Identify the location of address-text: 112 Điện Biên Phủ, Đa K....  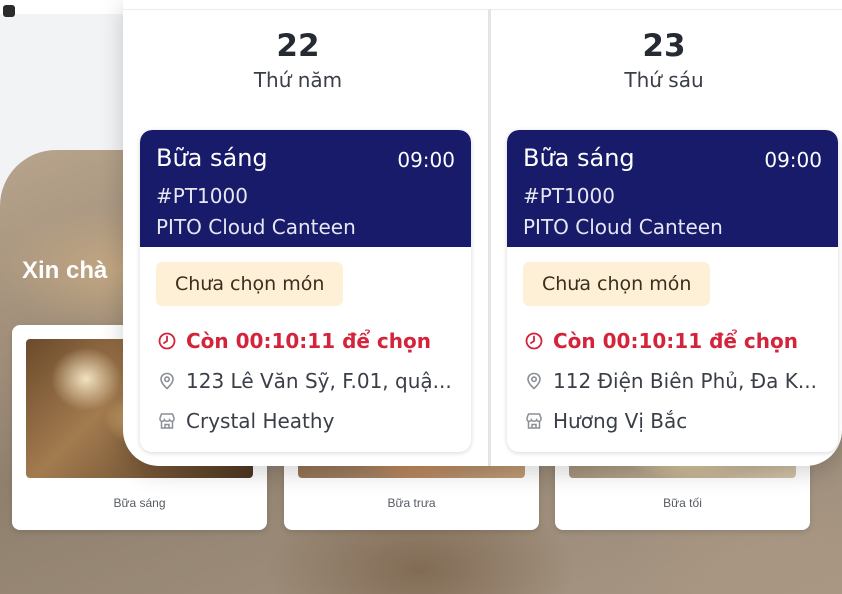
(685, 381).